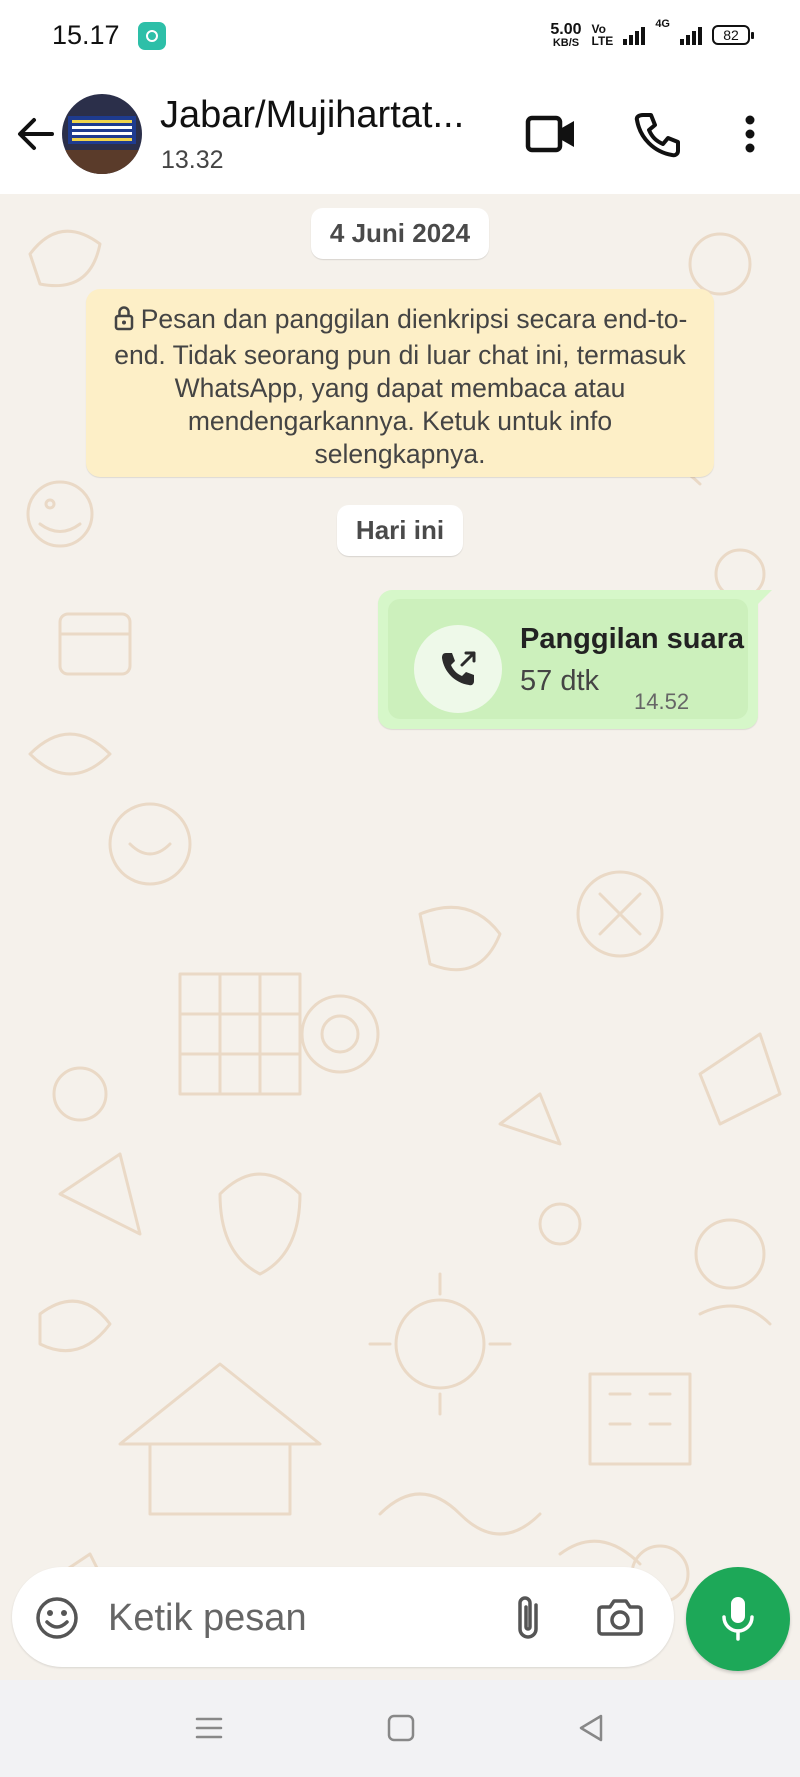 Image resolution: width=800 pixels, height=1777 pixels. Describe the element at coordinates (568, 659) in the screenshot. I see `call-message-card: Panggilan suara 57 dtk 14.52` at that location.